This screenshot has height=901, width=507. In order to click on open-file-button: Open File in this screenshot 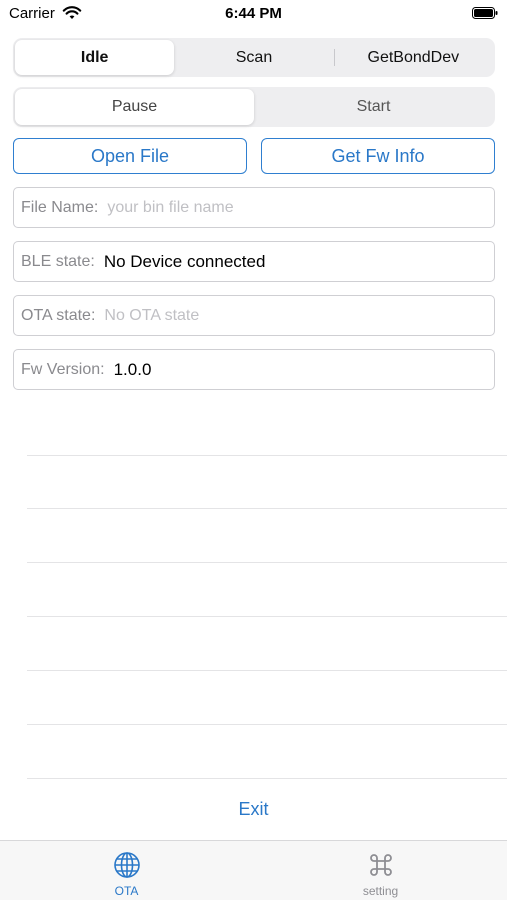, I will do `click(130, 156)`.